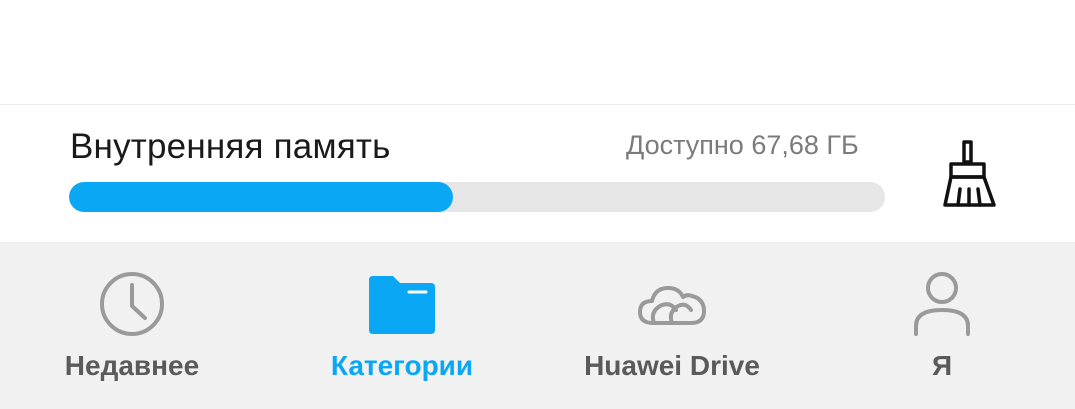 The image size is (1075, 409). I want to click on nav-item-recent: Недавнее, so click(132, 325).